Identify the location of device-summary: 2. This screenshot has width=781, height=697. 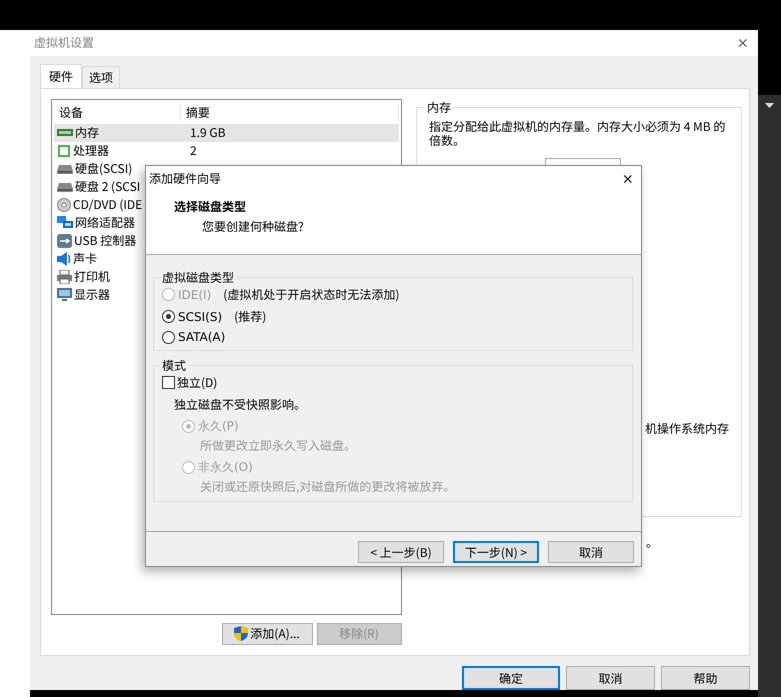
(193, 151).